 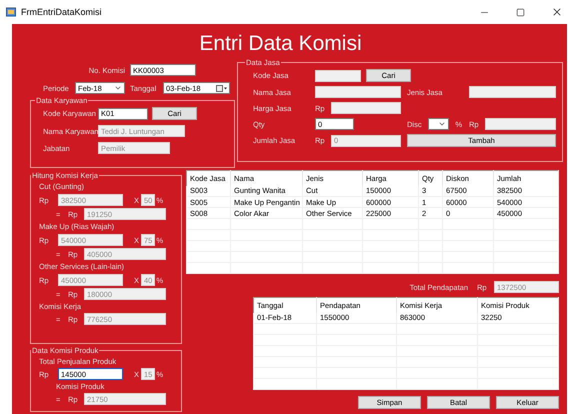 I want to click on discount-dropdown, so click(x=438, y=124).